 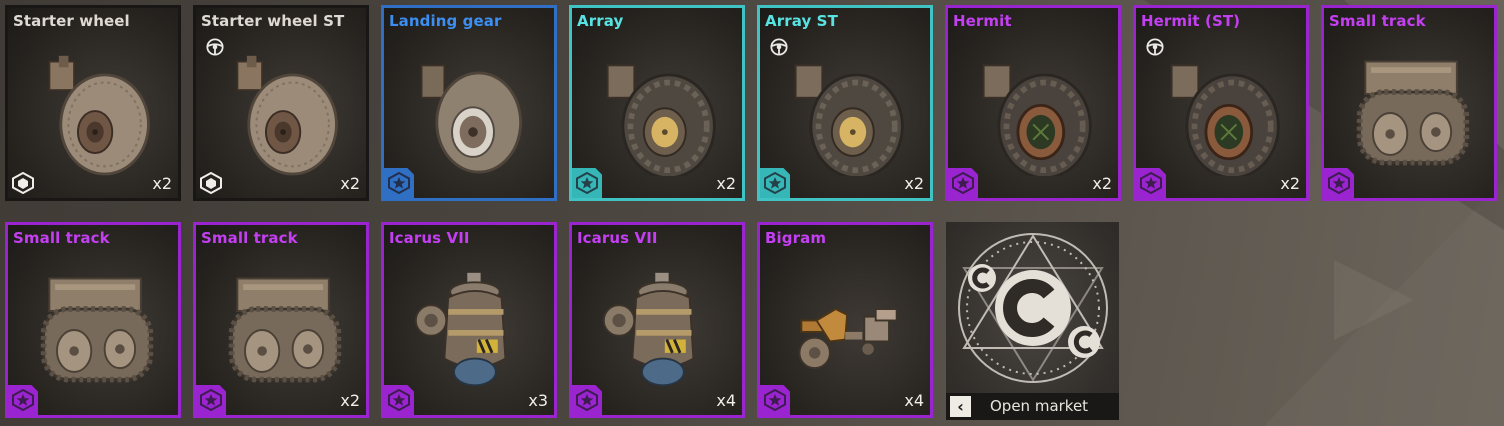 What do you see at coordinates (273, 21) in the screenshot?
I see `item-name: Starter wheel ST` at bounding box center [273, 21].